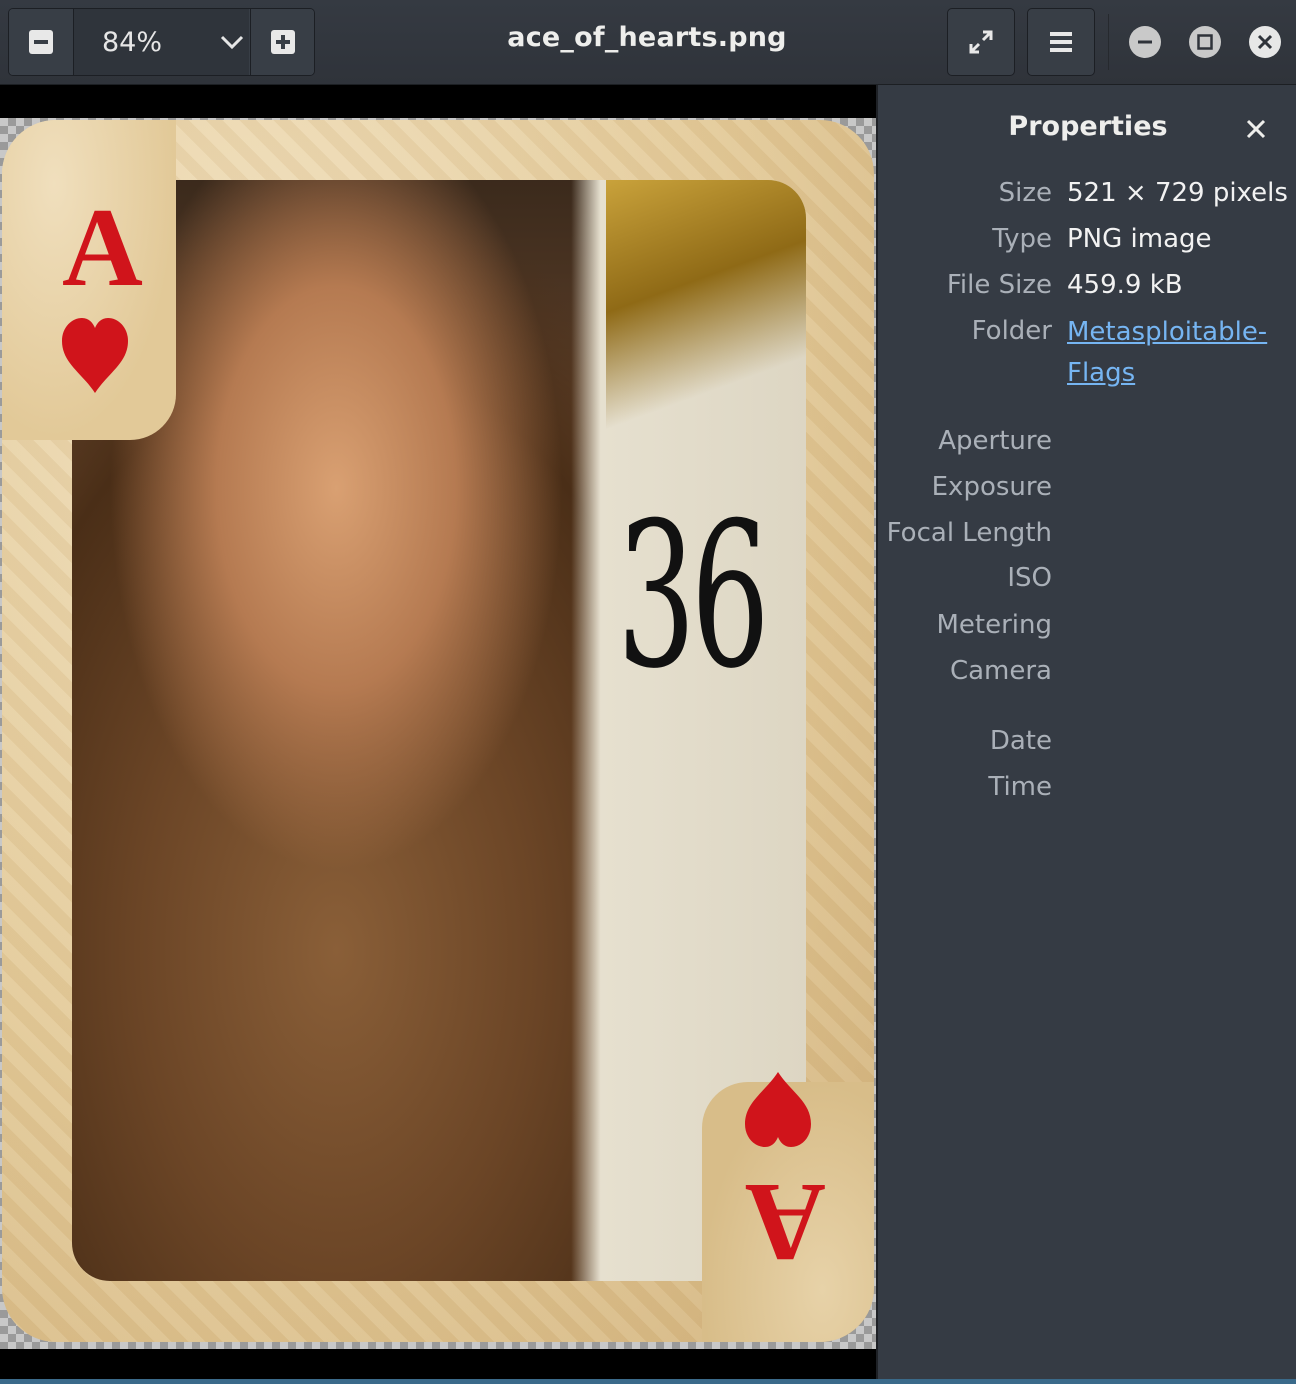 This screenshot has width=1296, height=1384. I want to click on card-rank-bottom: A, so click(785, 1222).